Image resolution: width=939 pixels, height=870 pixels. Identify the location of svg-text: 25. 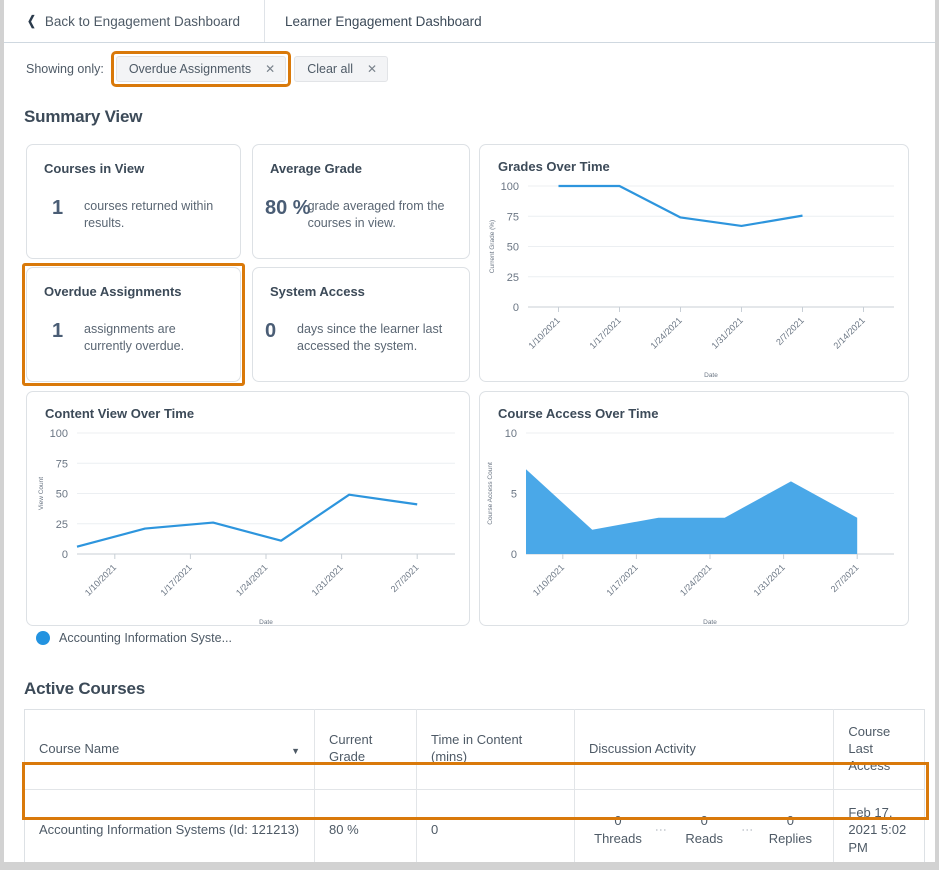
(62, 525).